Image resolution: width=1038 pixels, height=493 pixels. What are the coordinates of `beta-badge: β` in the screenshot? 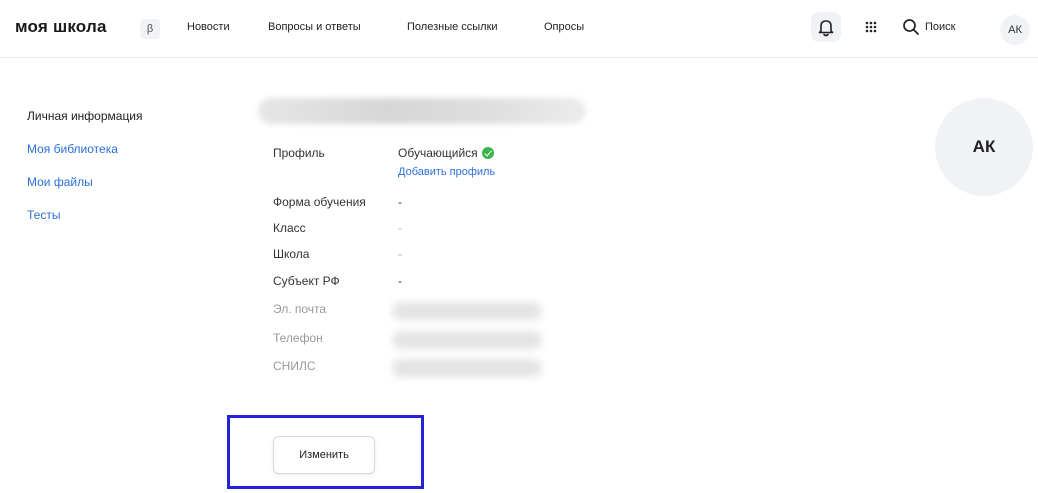 It's located at (150, 29).